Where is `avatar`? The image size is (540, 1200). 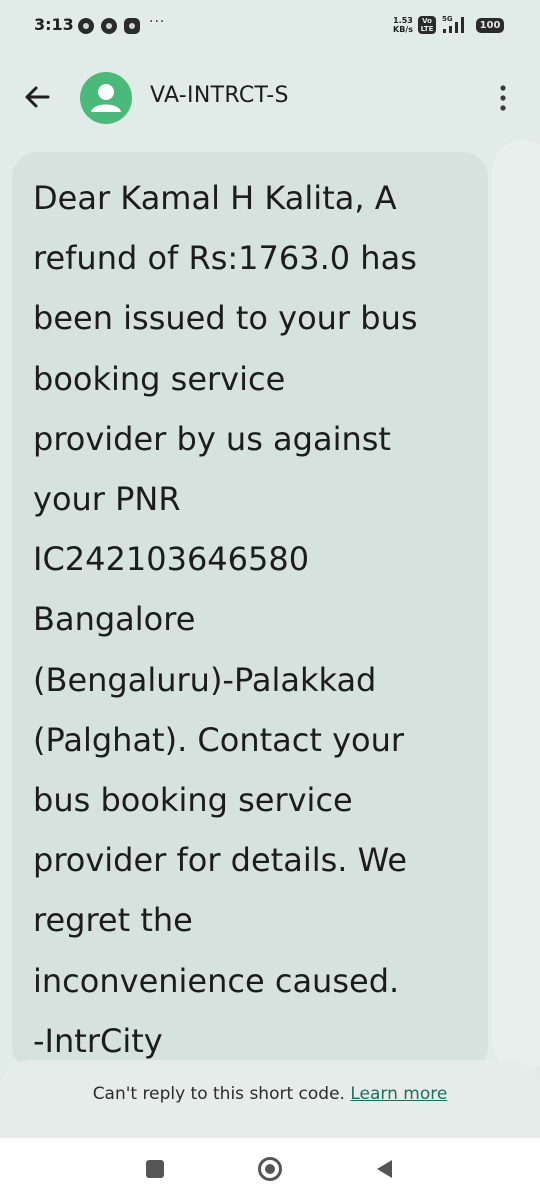 avatar is located at coordinates (106, 98).